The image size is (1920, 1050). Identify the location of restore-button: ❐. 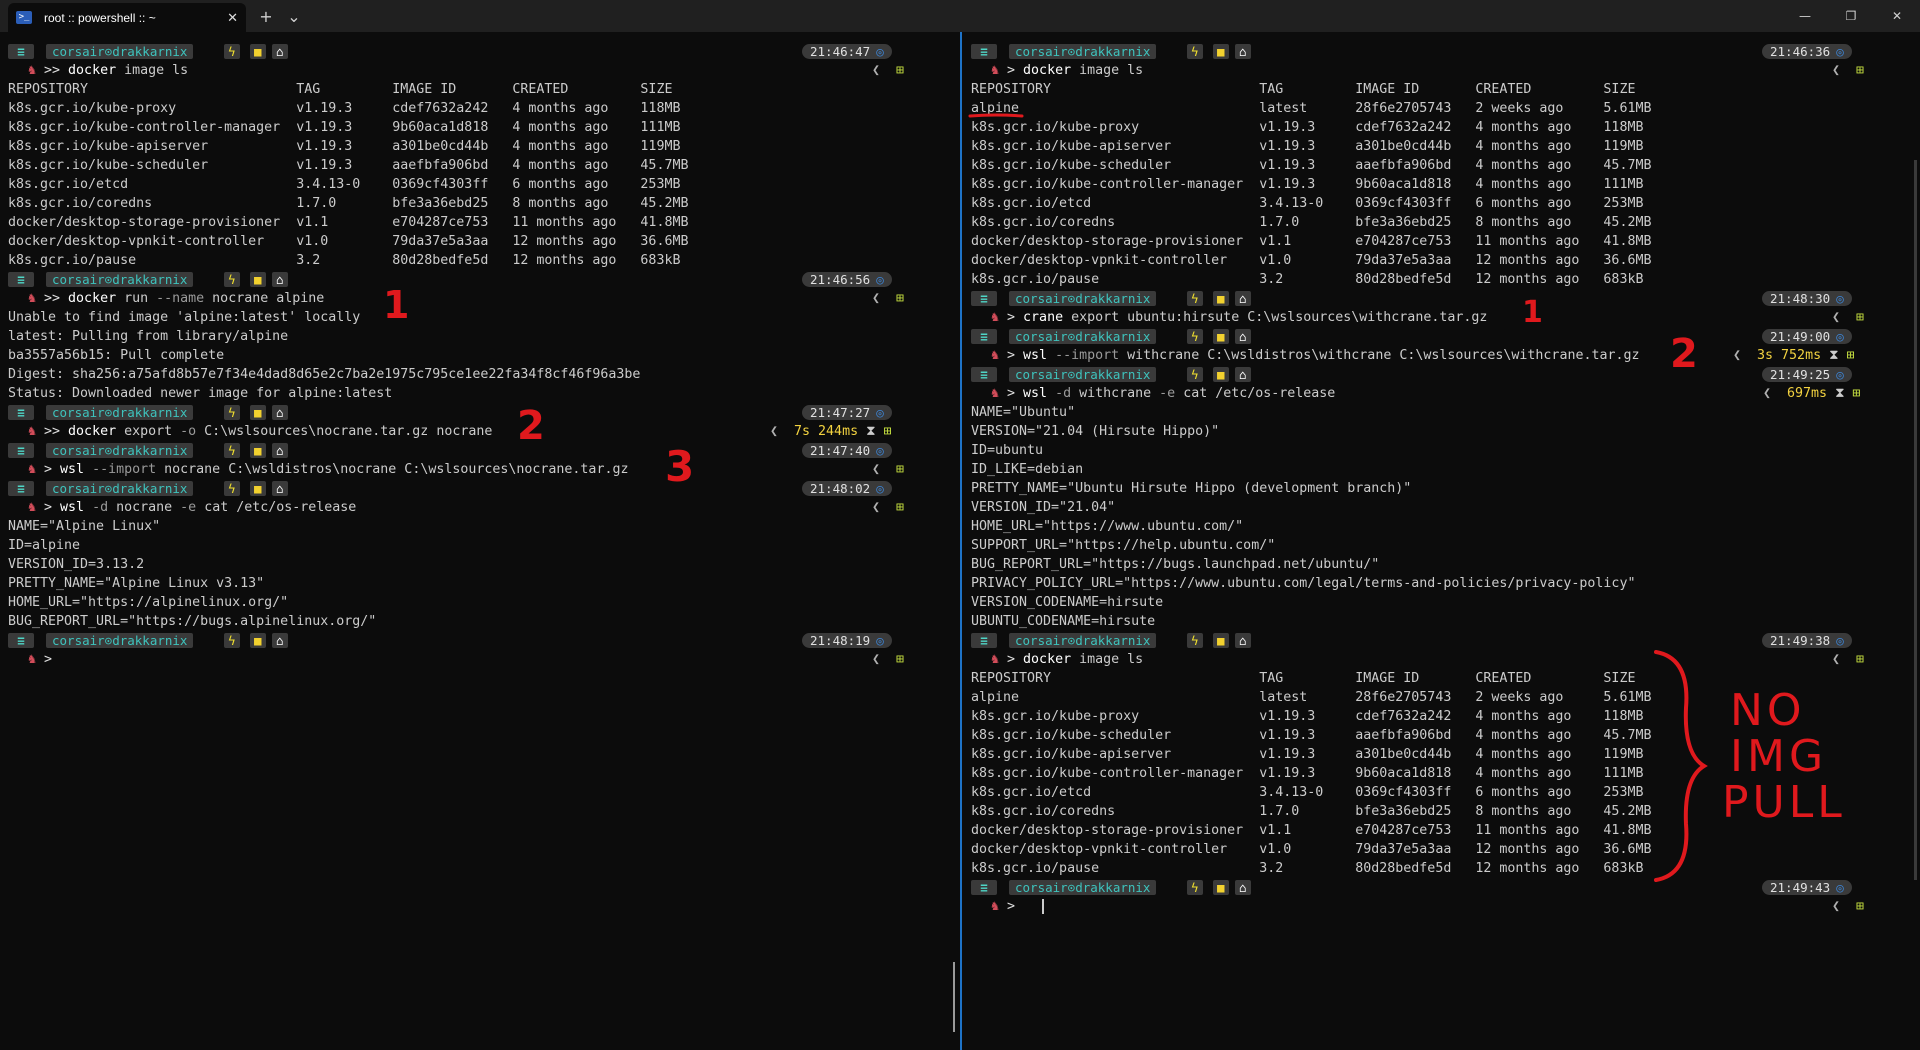
(1851, 16).